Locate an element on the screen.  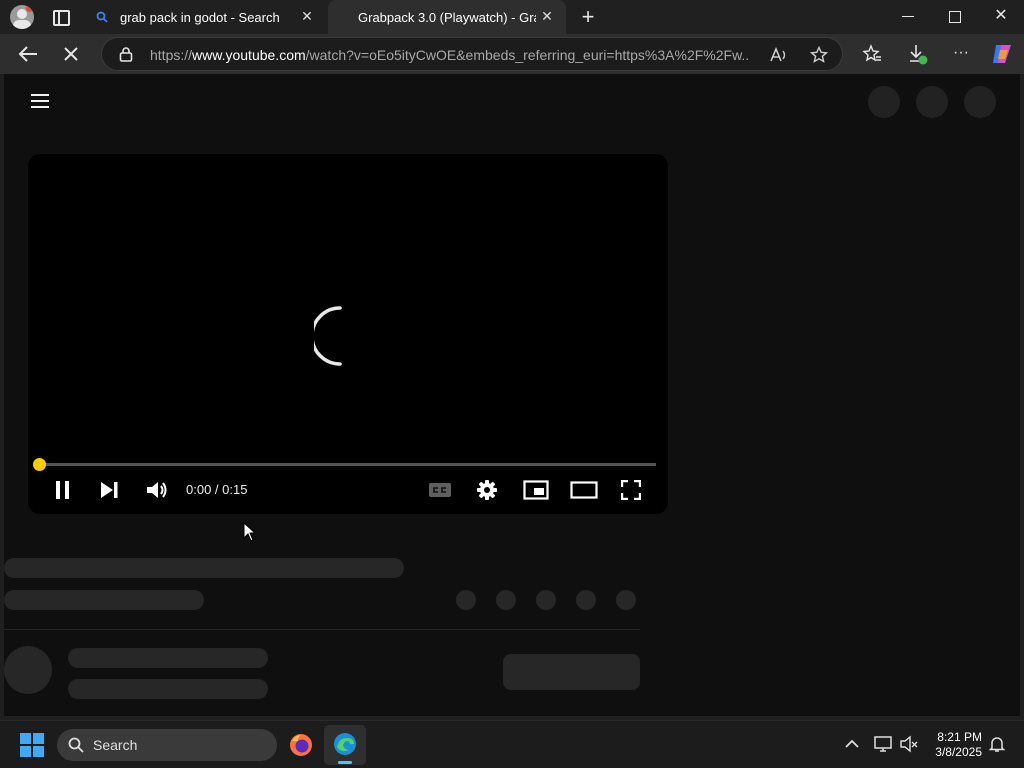
system-clock: 8:21 PM 3/8/2025 is located at coordinates (958, 745).